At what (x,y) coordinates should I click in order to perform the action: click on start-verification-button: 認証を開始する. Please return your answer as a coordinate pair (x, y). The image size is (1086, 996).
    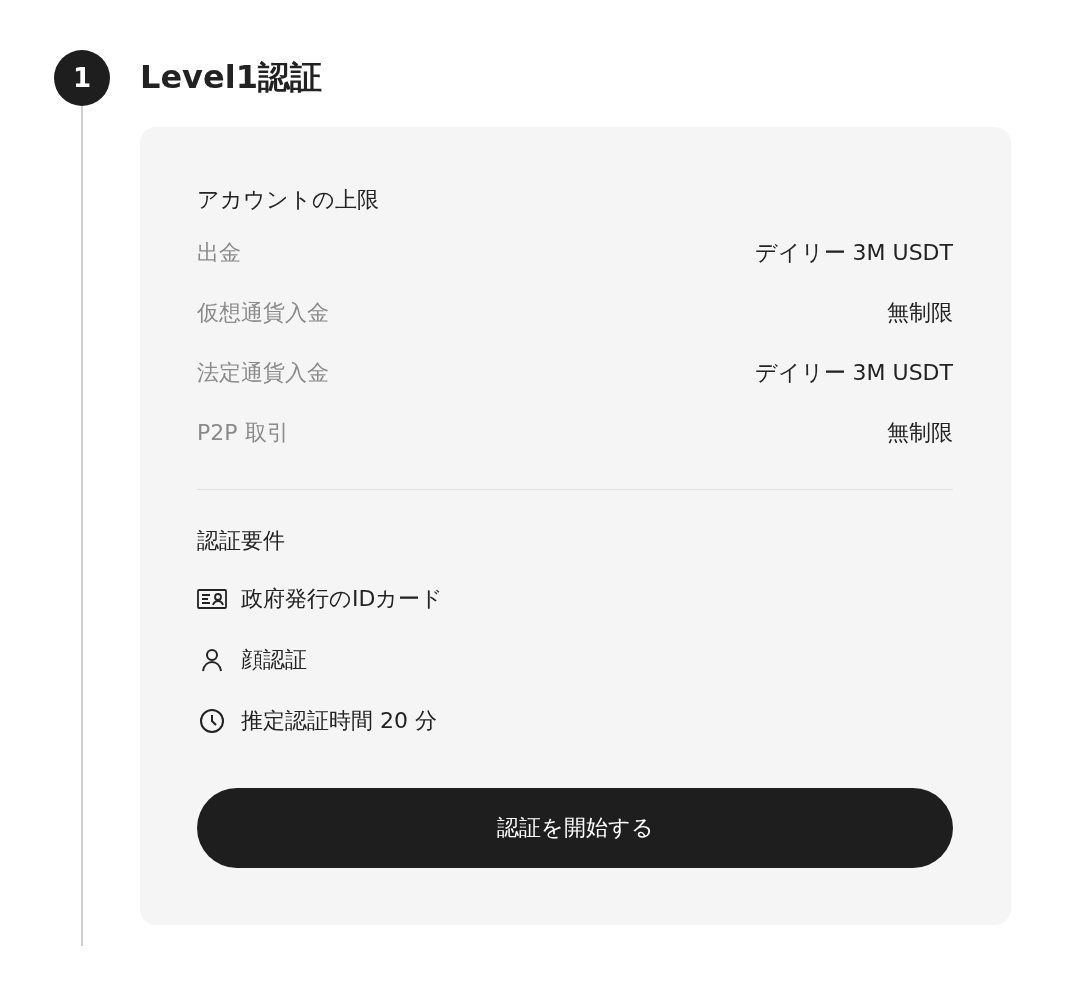
    Looking at the image, I should click on (575, 828).